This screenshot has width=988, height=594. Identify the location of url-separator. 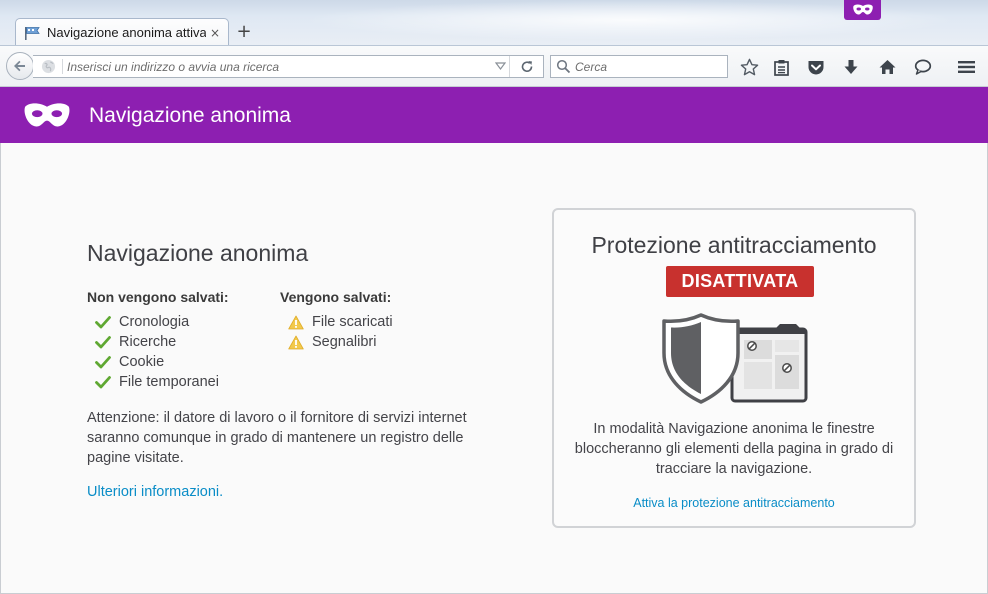
(62, 66).